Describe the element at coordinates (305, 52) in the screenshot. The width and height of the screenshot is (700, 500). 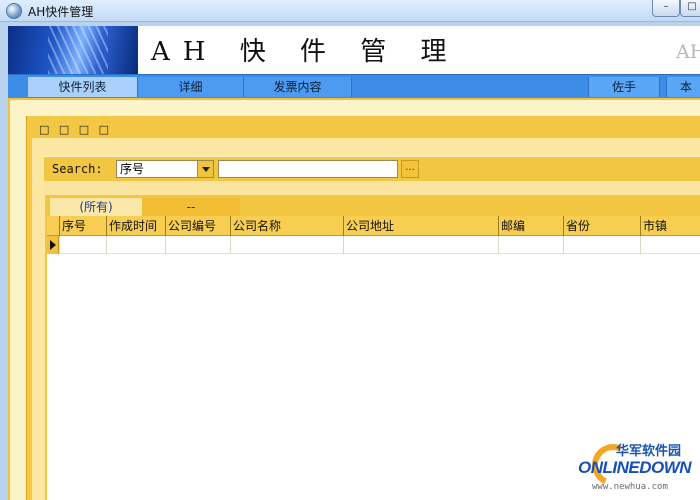
I see `banner-title: AH 快 件 管 理` at that location.